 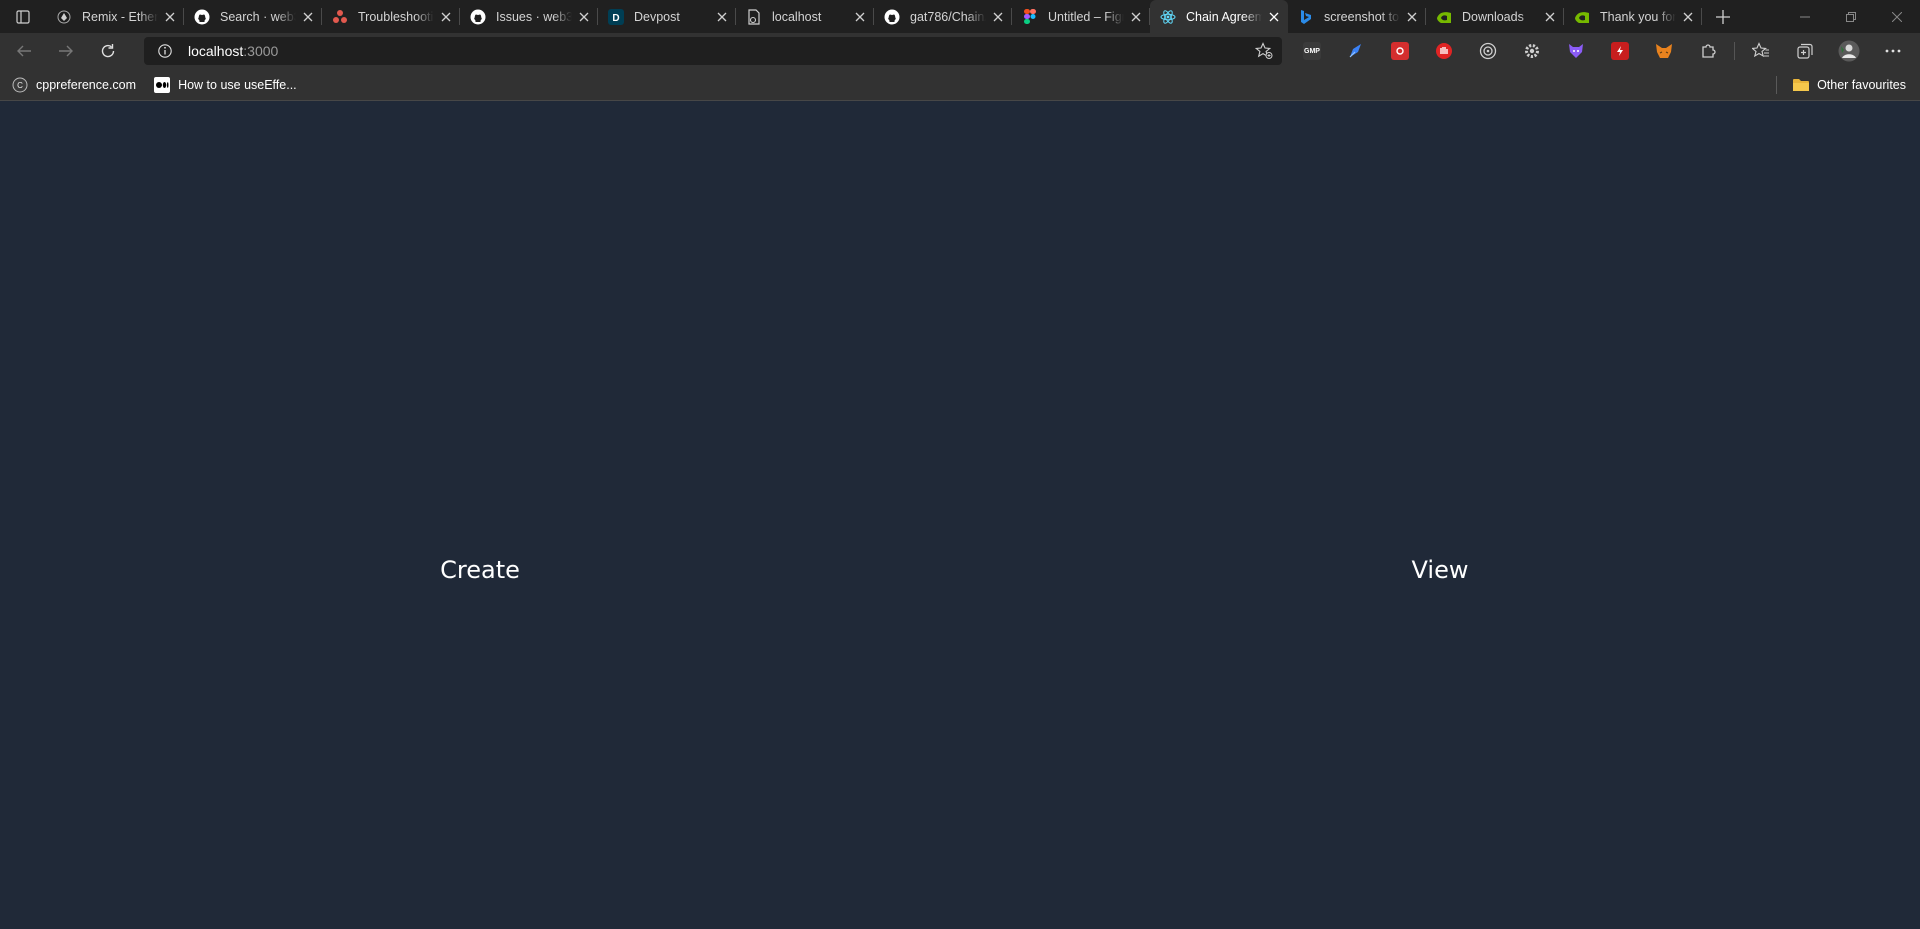 What do you see at coordinates (74, 85) in the screenshot?
I see `bookmark-cppreference: C cppreference.com` at bounding box center [74, 85].